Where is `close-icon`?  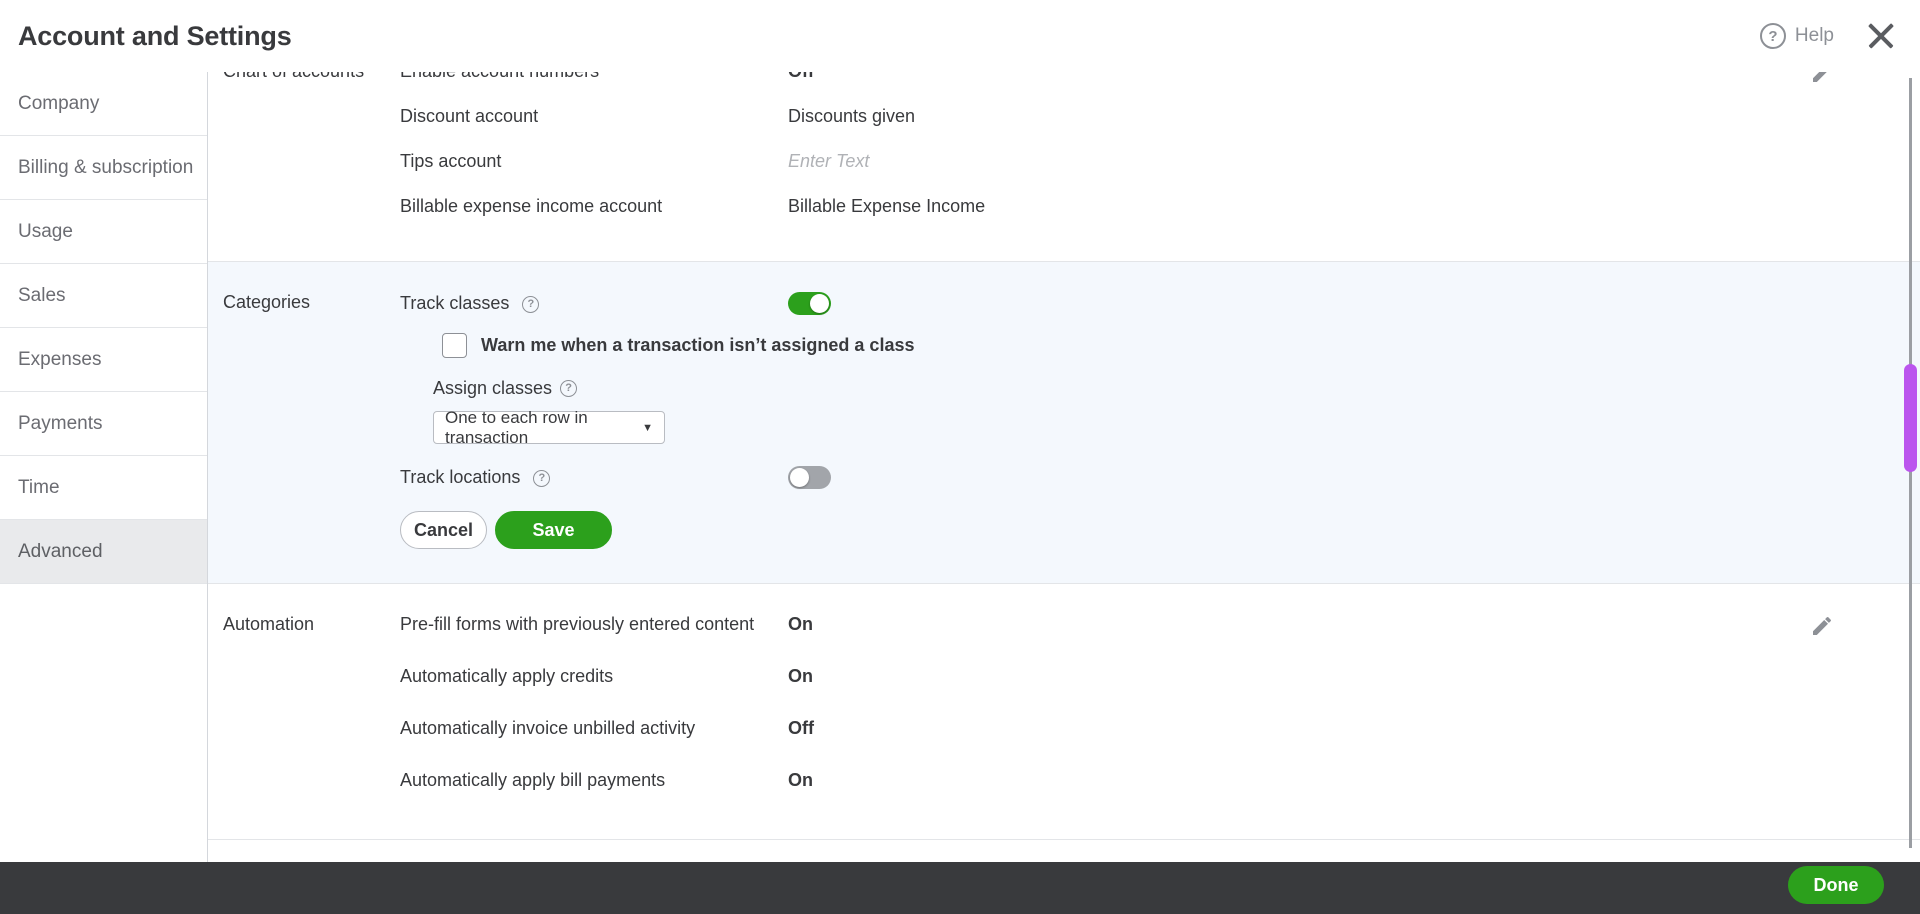
close-icon is located at coordinates (1881, 36).